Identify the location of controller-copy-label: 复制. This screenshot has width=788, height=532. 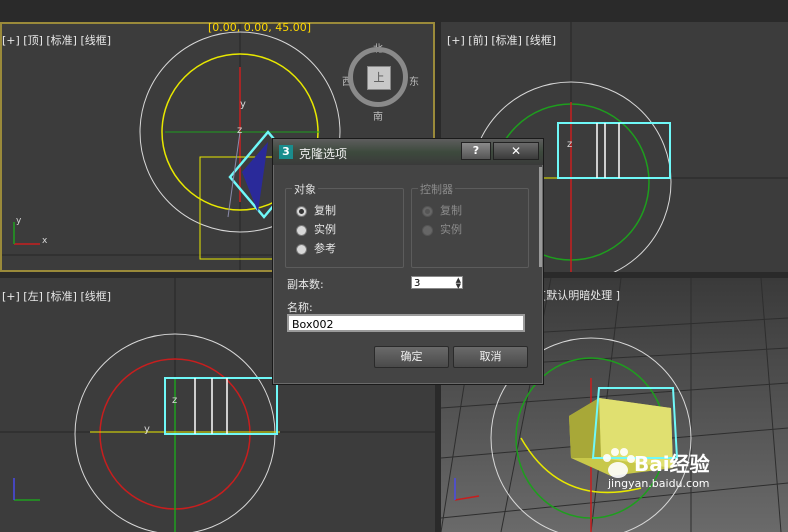
(451, 210).